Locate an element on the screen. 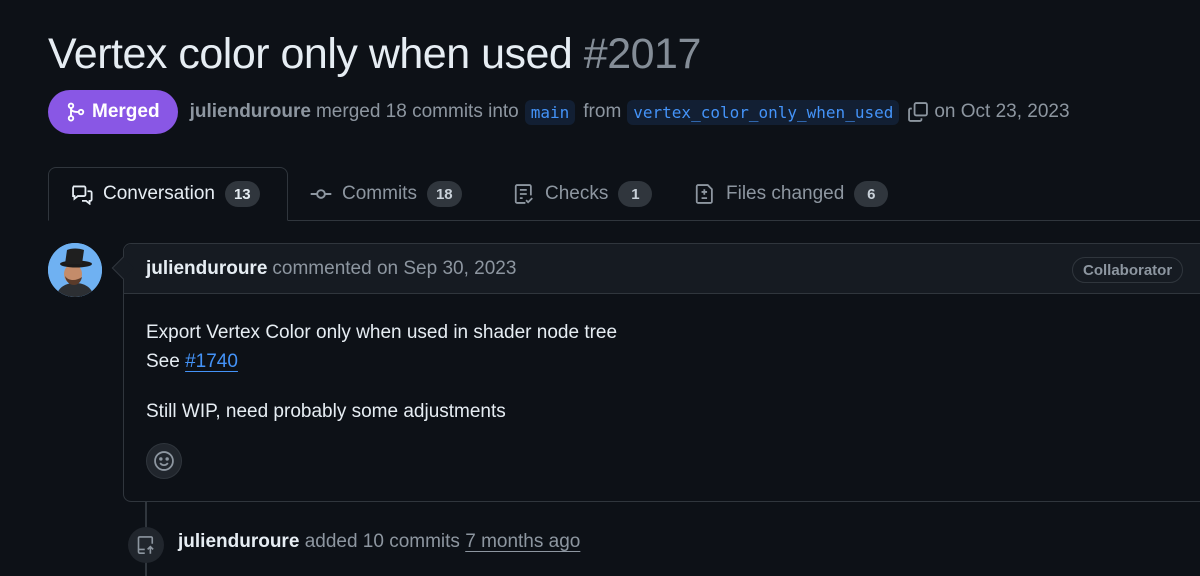 The image size is (1200, 576). from-text: from is located at coordinates (602, 111).